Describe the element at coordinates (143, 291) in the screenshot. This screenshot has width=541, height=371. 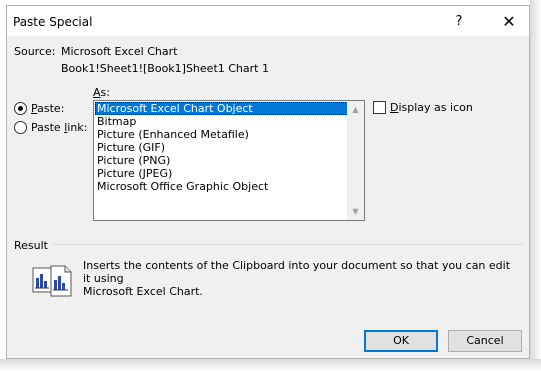
I see `result-text-line2: Microsoft Excel Chart.` at that location.